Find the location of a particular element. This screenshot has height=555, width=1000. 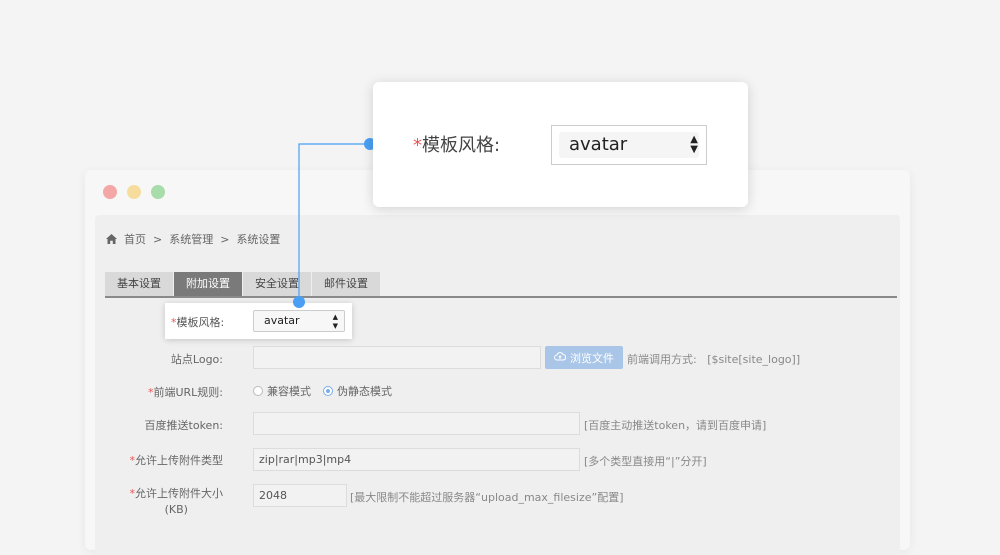

zoom-label-text: 模板风格: is located at coordinates (461, 145).